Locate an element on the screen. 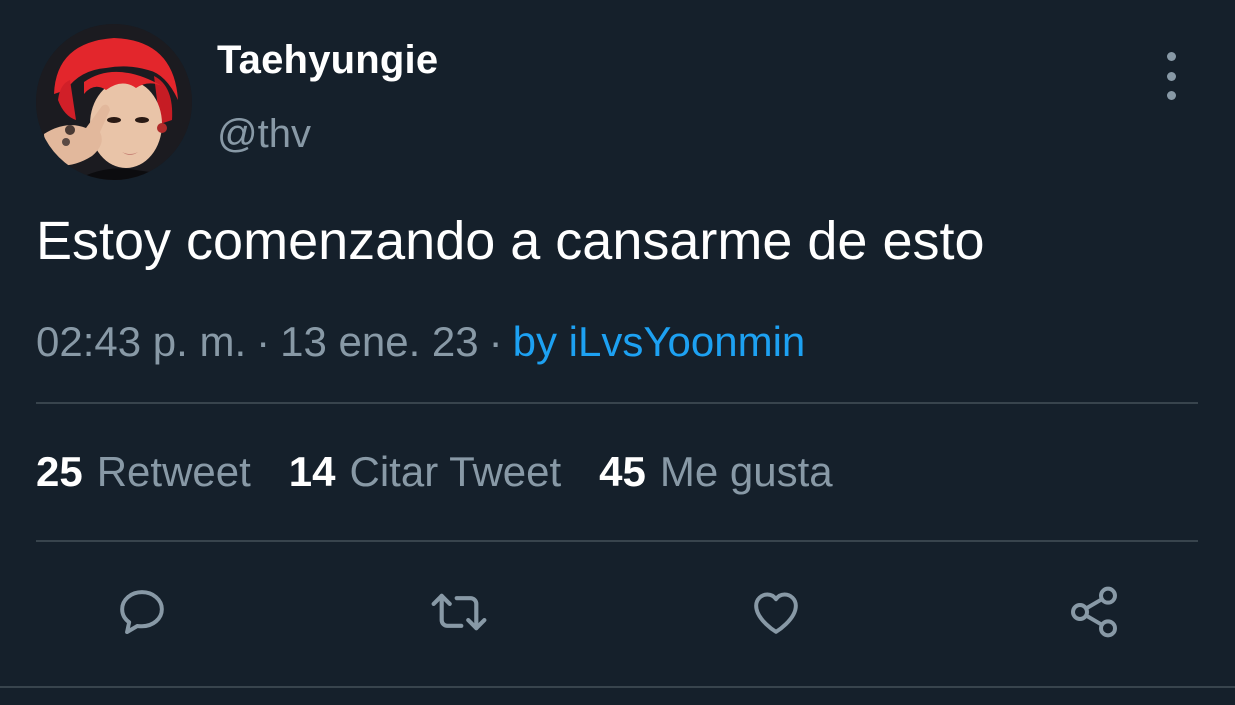 Image resolution: width=1235 pixels, height=705 pixels. tweet-time: 02:43 p. m. is located at coordinates (141, 341).